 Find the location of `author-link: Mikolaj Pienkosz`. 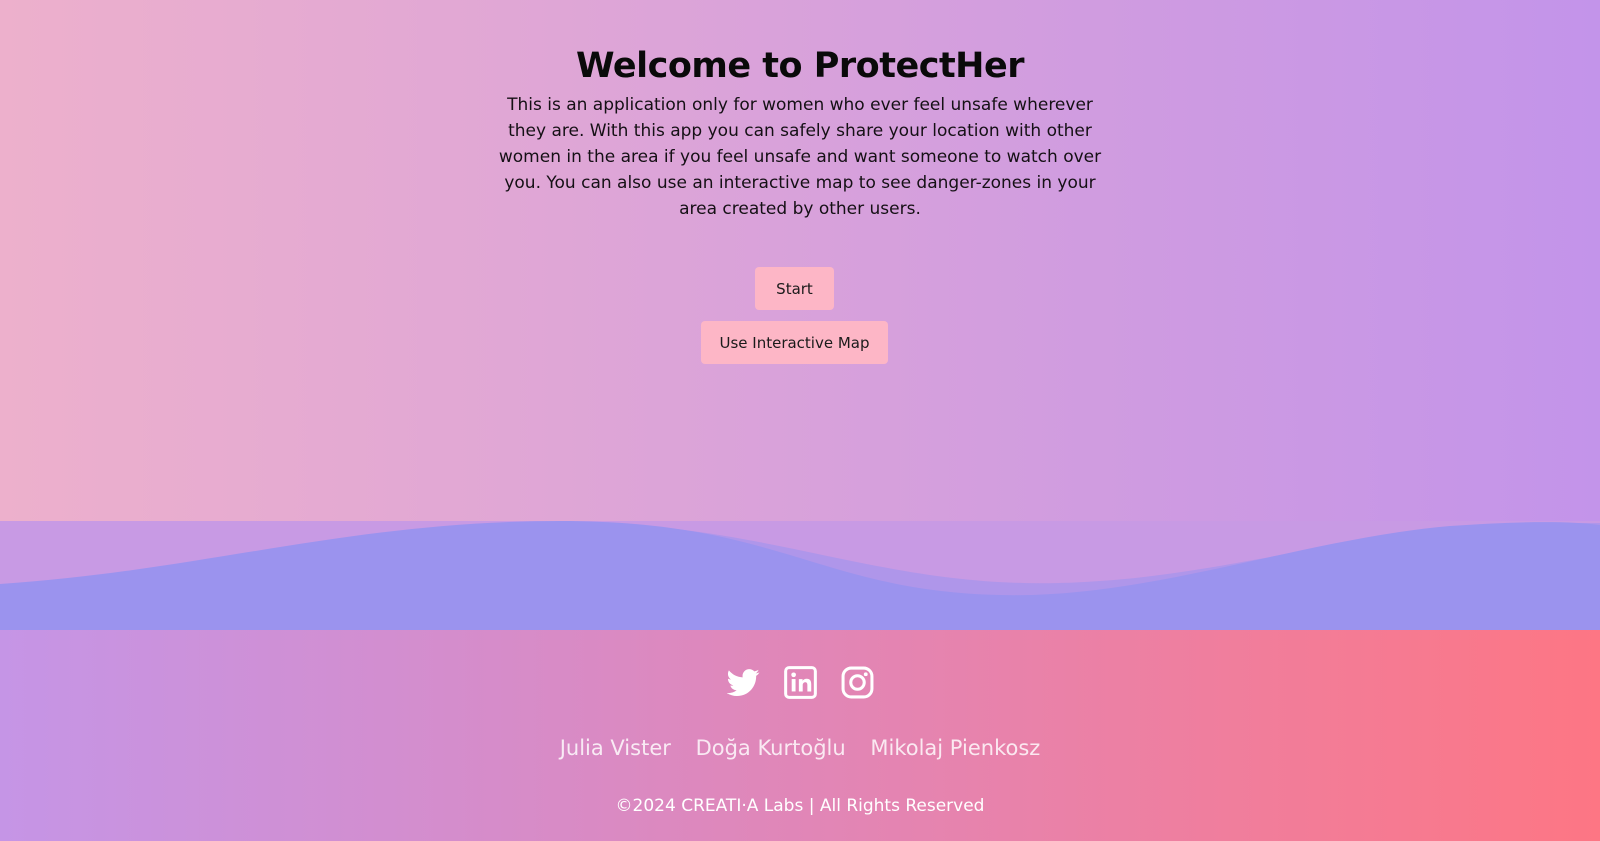

author-link: Mikolaj Pienkosz is located at coordinates (955, 748).